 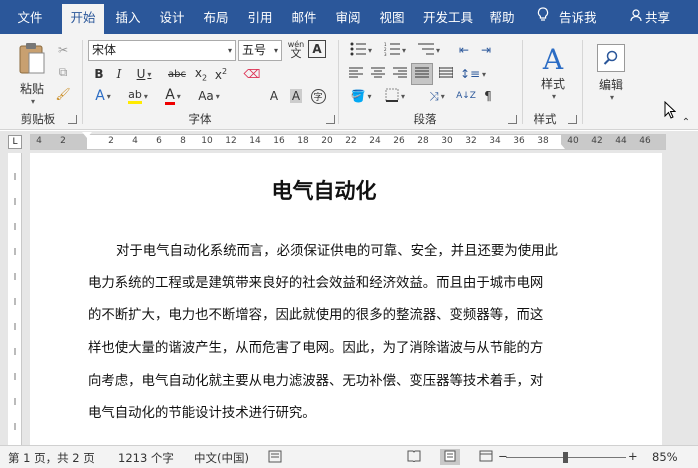 What do you see at coordinates (260, 17) in the screenshot?
I see `tab-references: 引用` at bounding box center [260, 17].